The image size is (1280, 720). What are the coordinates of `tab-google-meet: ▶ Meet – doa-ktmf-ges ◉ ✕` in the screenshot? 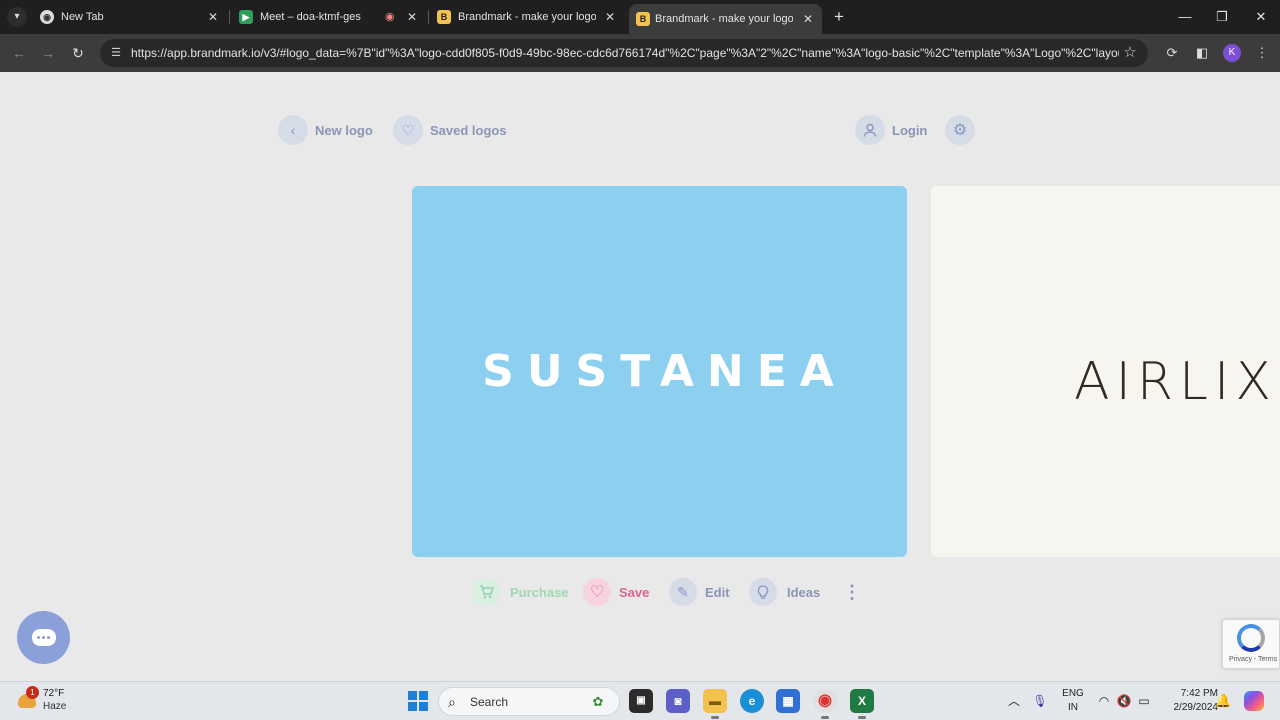 It's located at (330, 17).